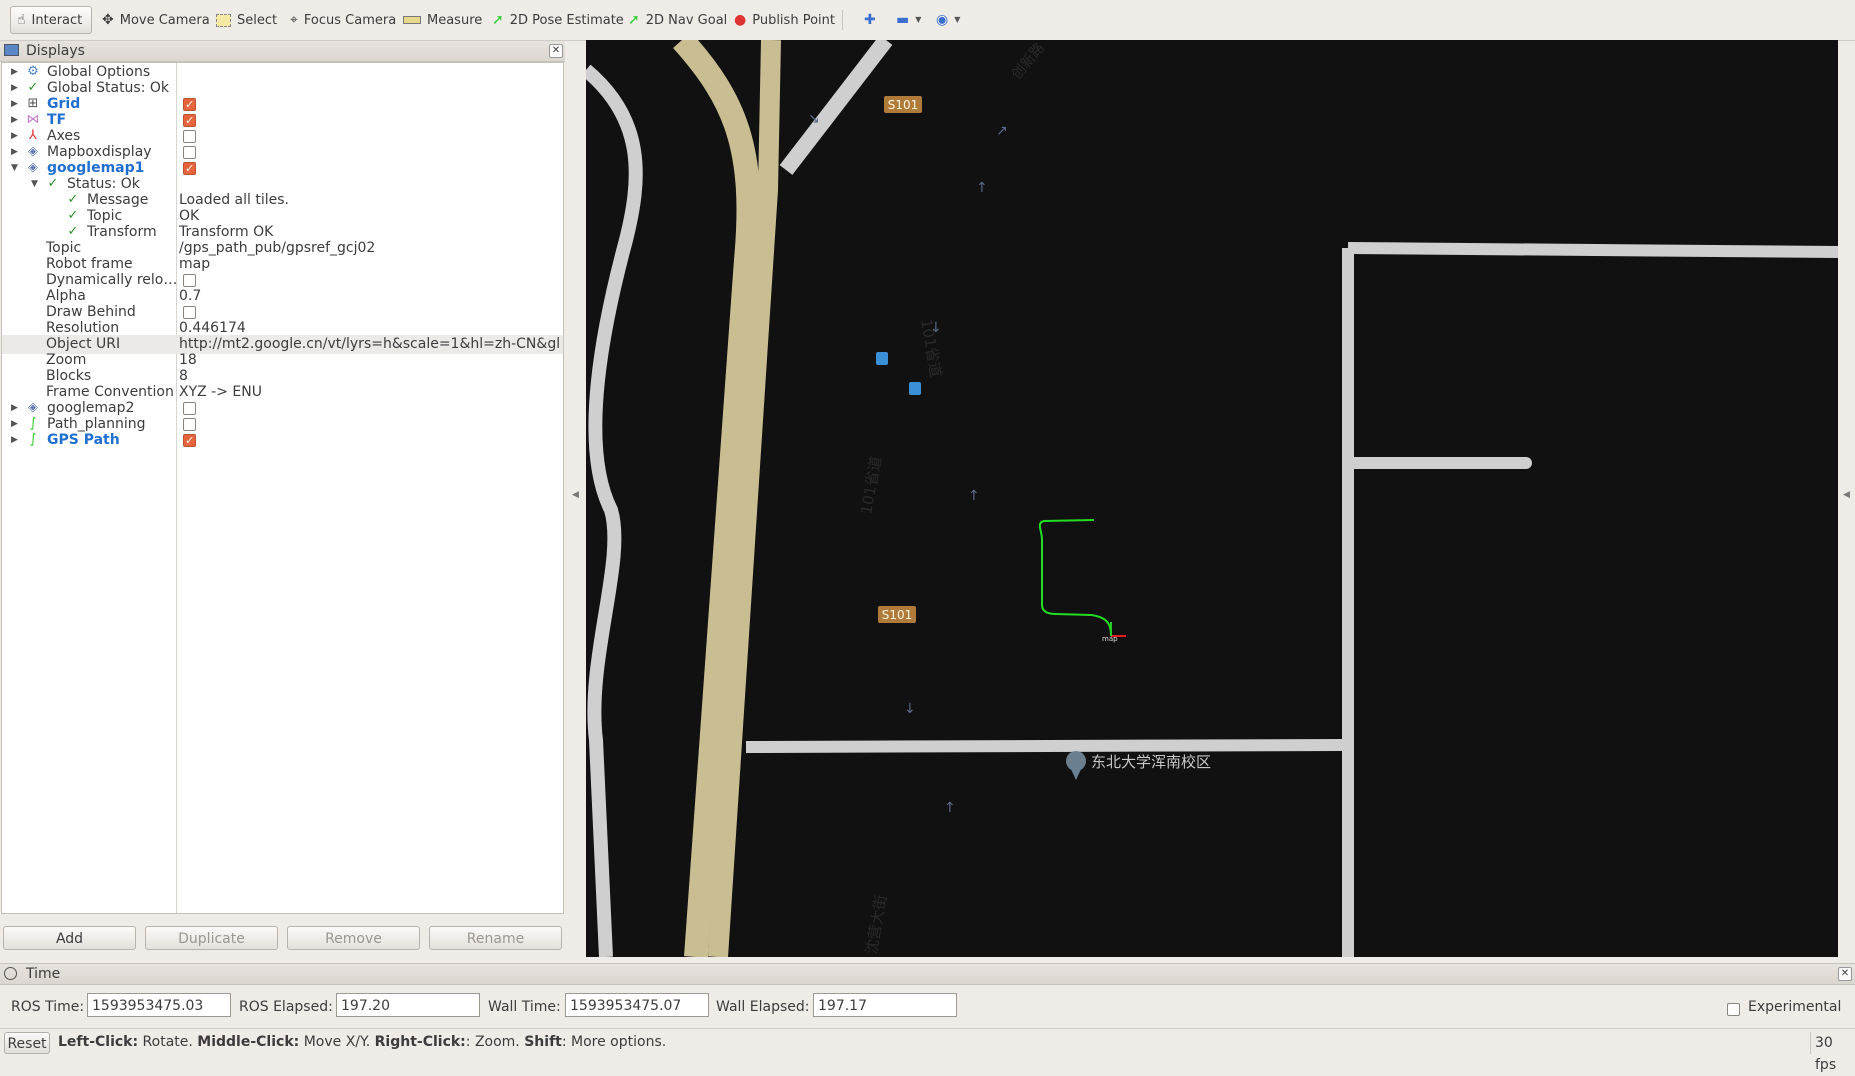  Describe the element at coordinates (189, 136) in the screenshot. I see `axes-enable-checkbox` at that location.